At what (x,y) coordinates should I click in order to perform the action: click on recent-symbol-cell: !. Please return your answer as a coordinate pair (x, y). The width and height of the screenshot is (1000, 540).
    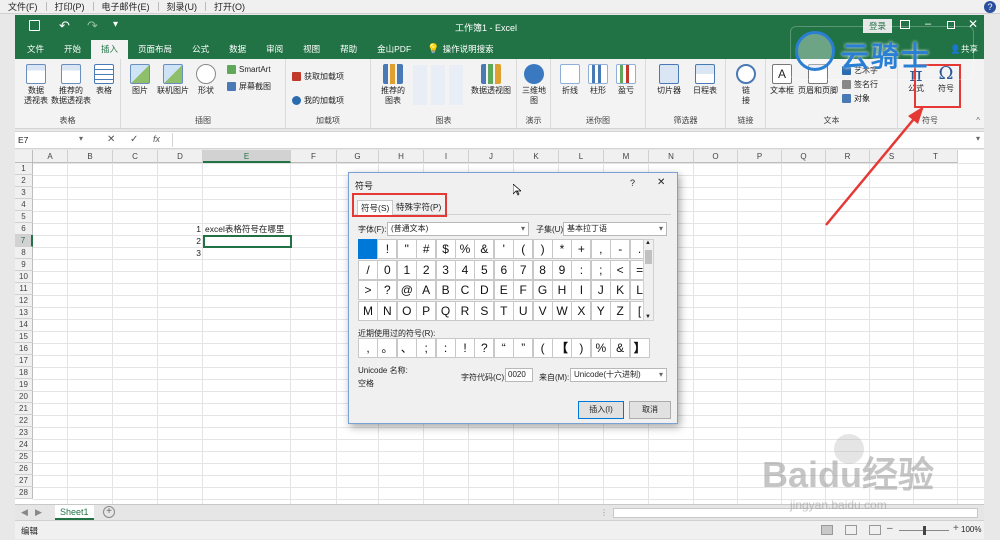
    Looking at the image, I should click on (465, 348).